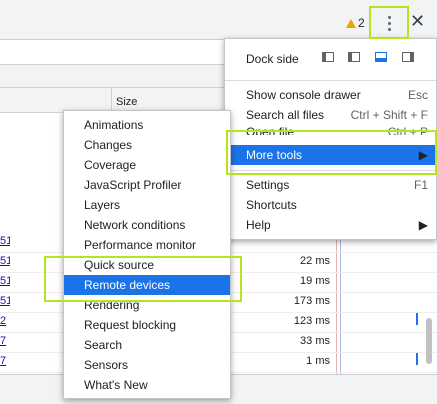 The height and width of the screenshot is (404, 437). I want to click on menu-item-help: Help ▶, so click(330, 225).